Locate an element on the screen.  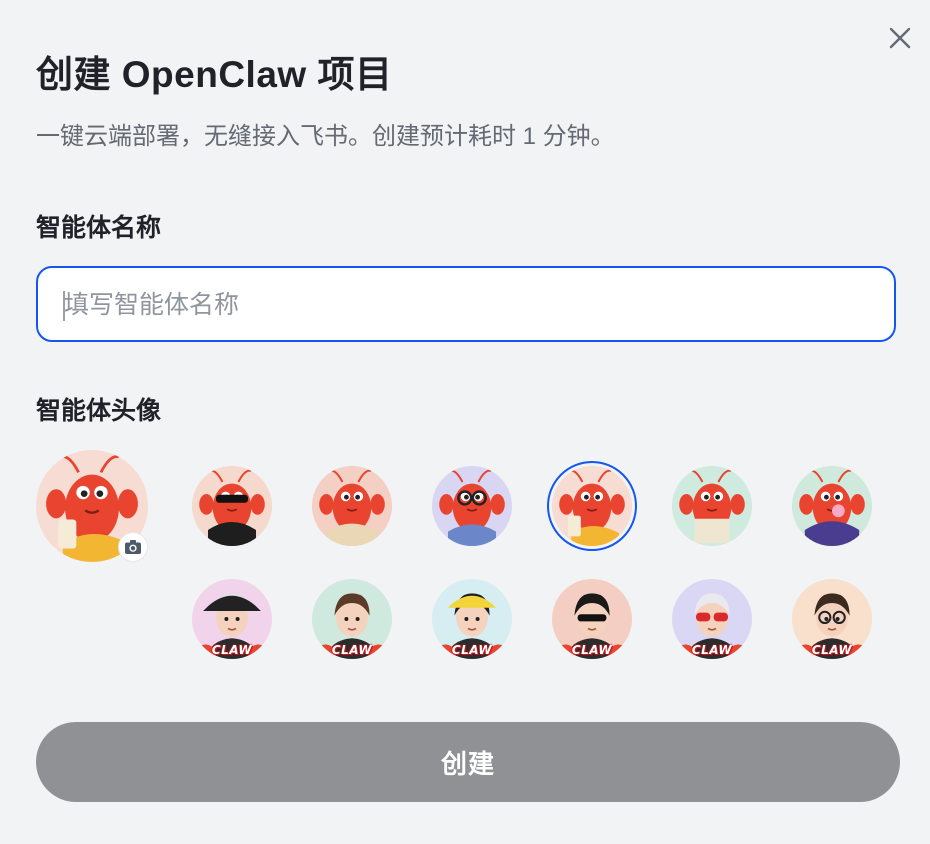
avatar-option-girl-red-glasses: CLAW is located at coordinates (712, 619).